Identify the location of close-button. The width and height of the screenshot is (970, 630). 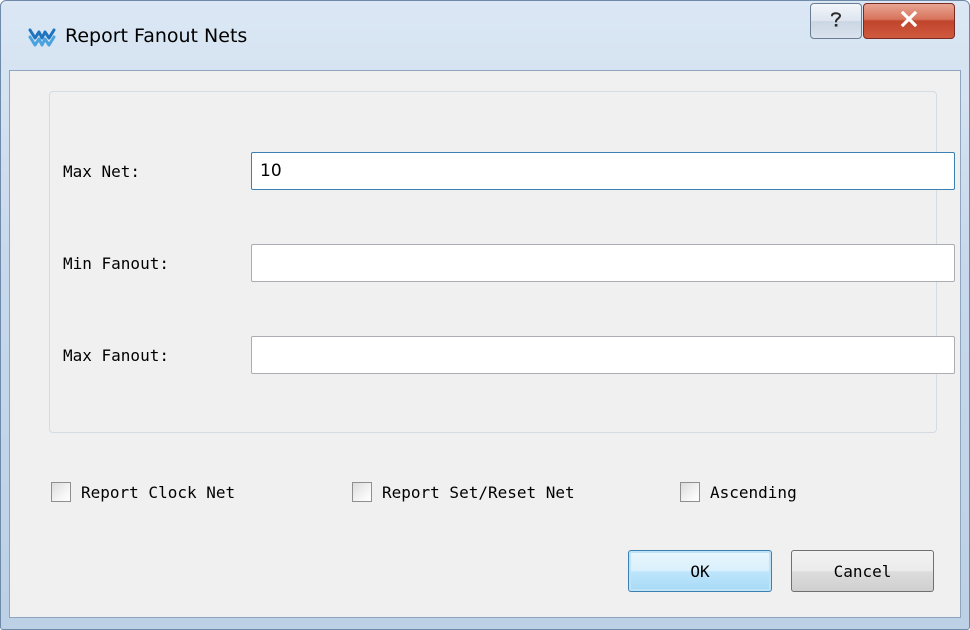
(909, 21).